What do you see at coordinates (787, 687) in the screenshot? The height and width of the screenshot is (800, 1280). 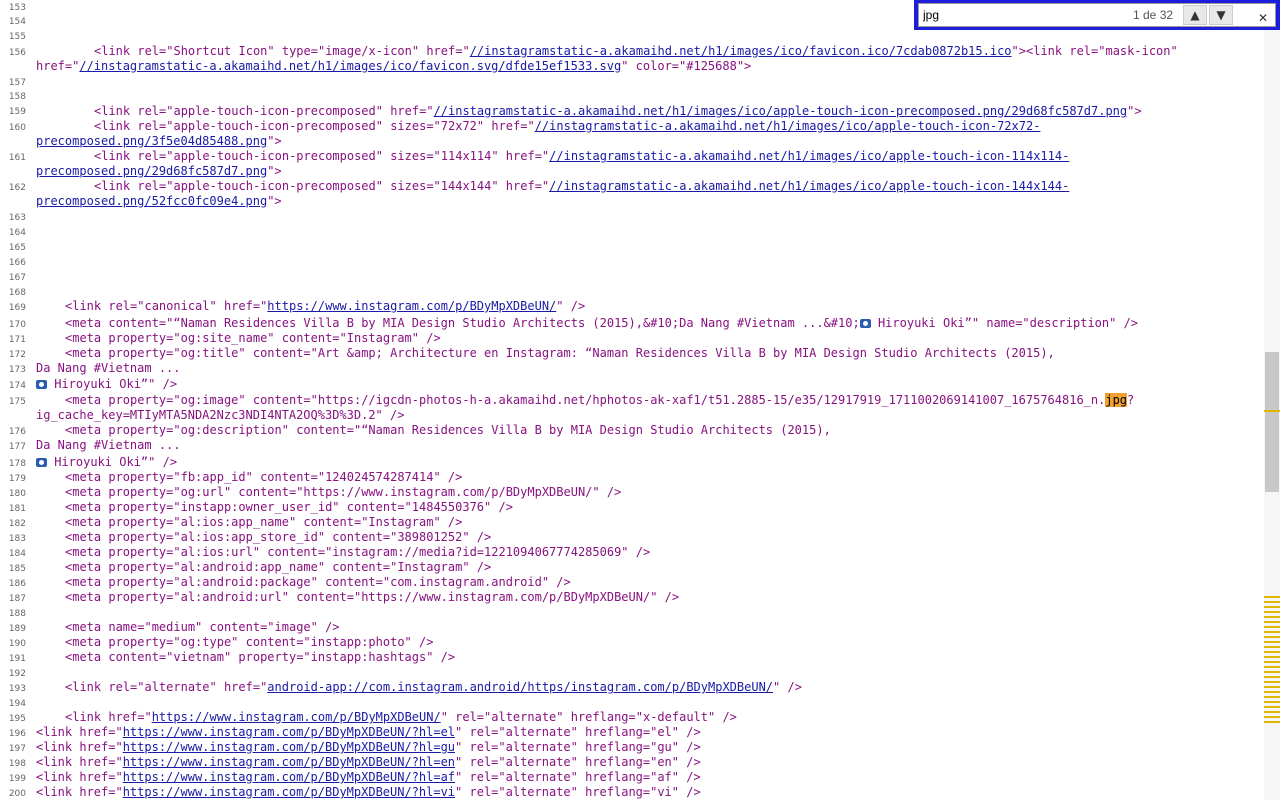 I see `code-text: " />` at bounding box center [787, 687].